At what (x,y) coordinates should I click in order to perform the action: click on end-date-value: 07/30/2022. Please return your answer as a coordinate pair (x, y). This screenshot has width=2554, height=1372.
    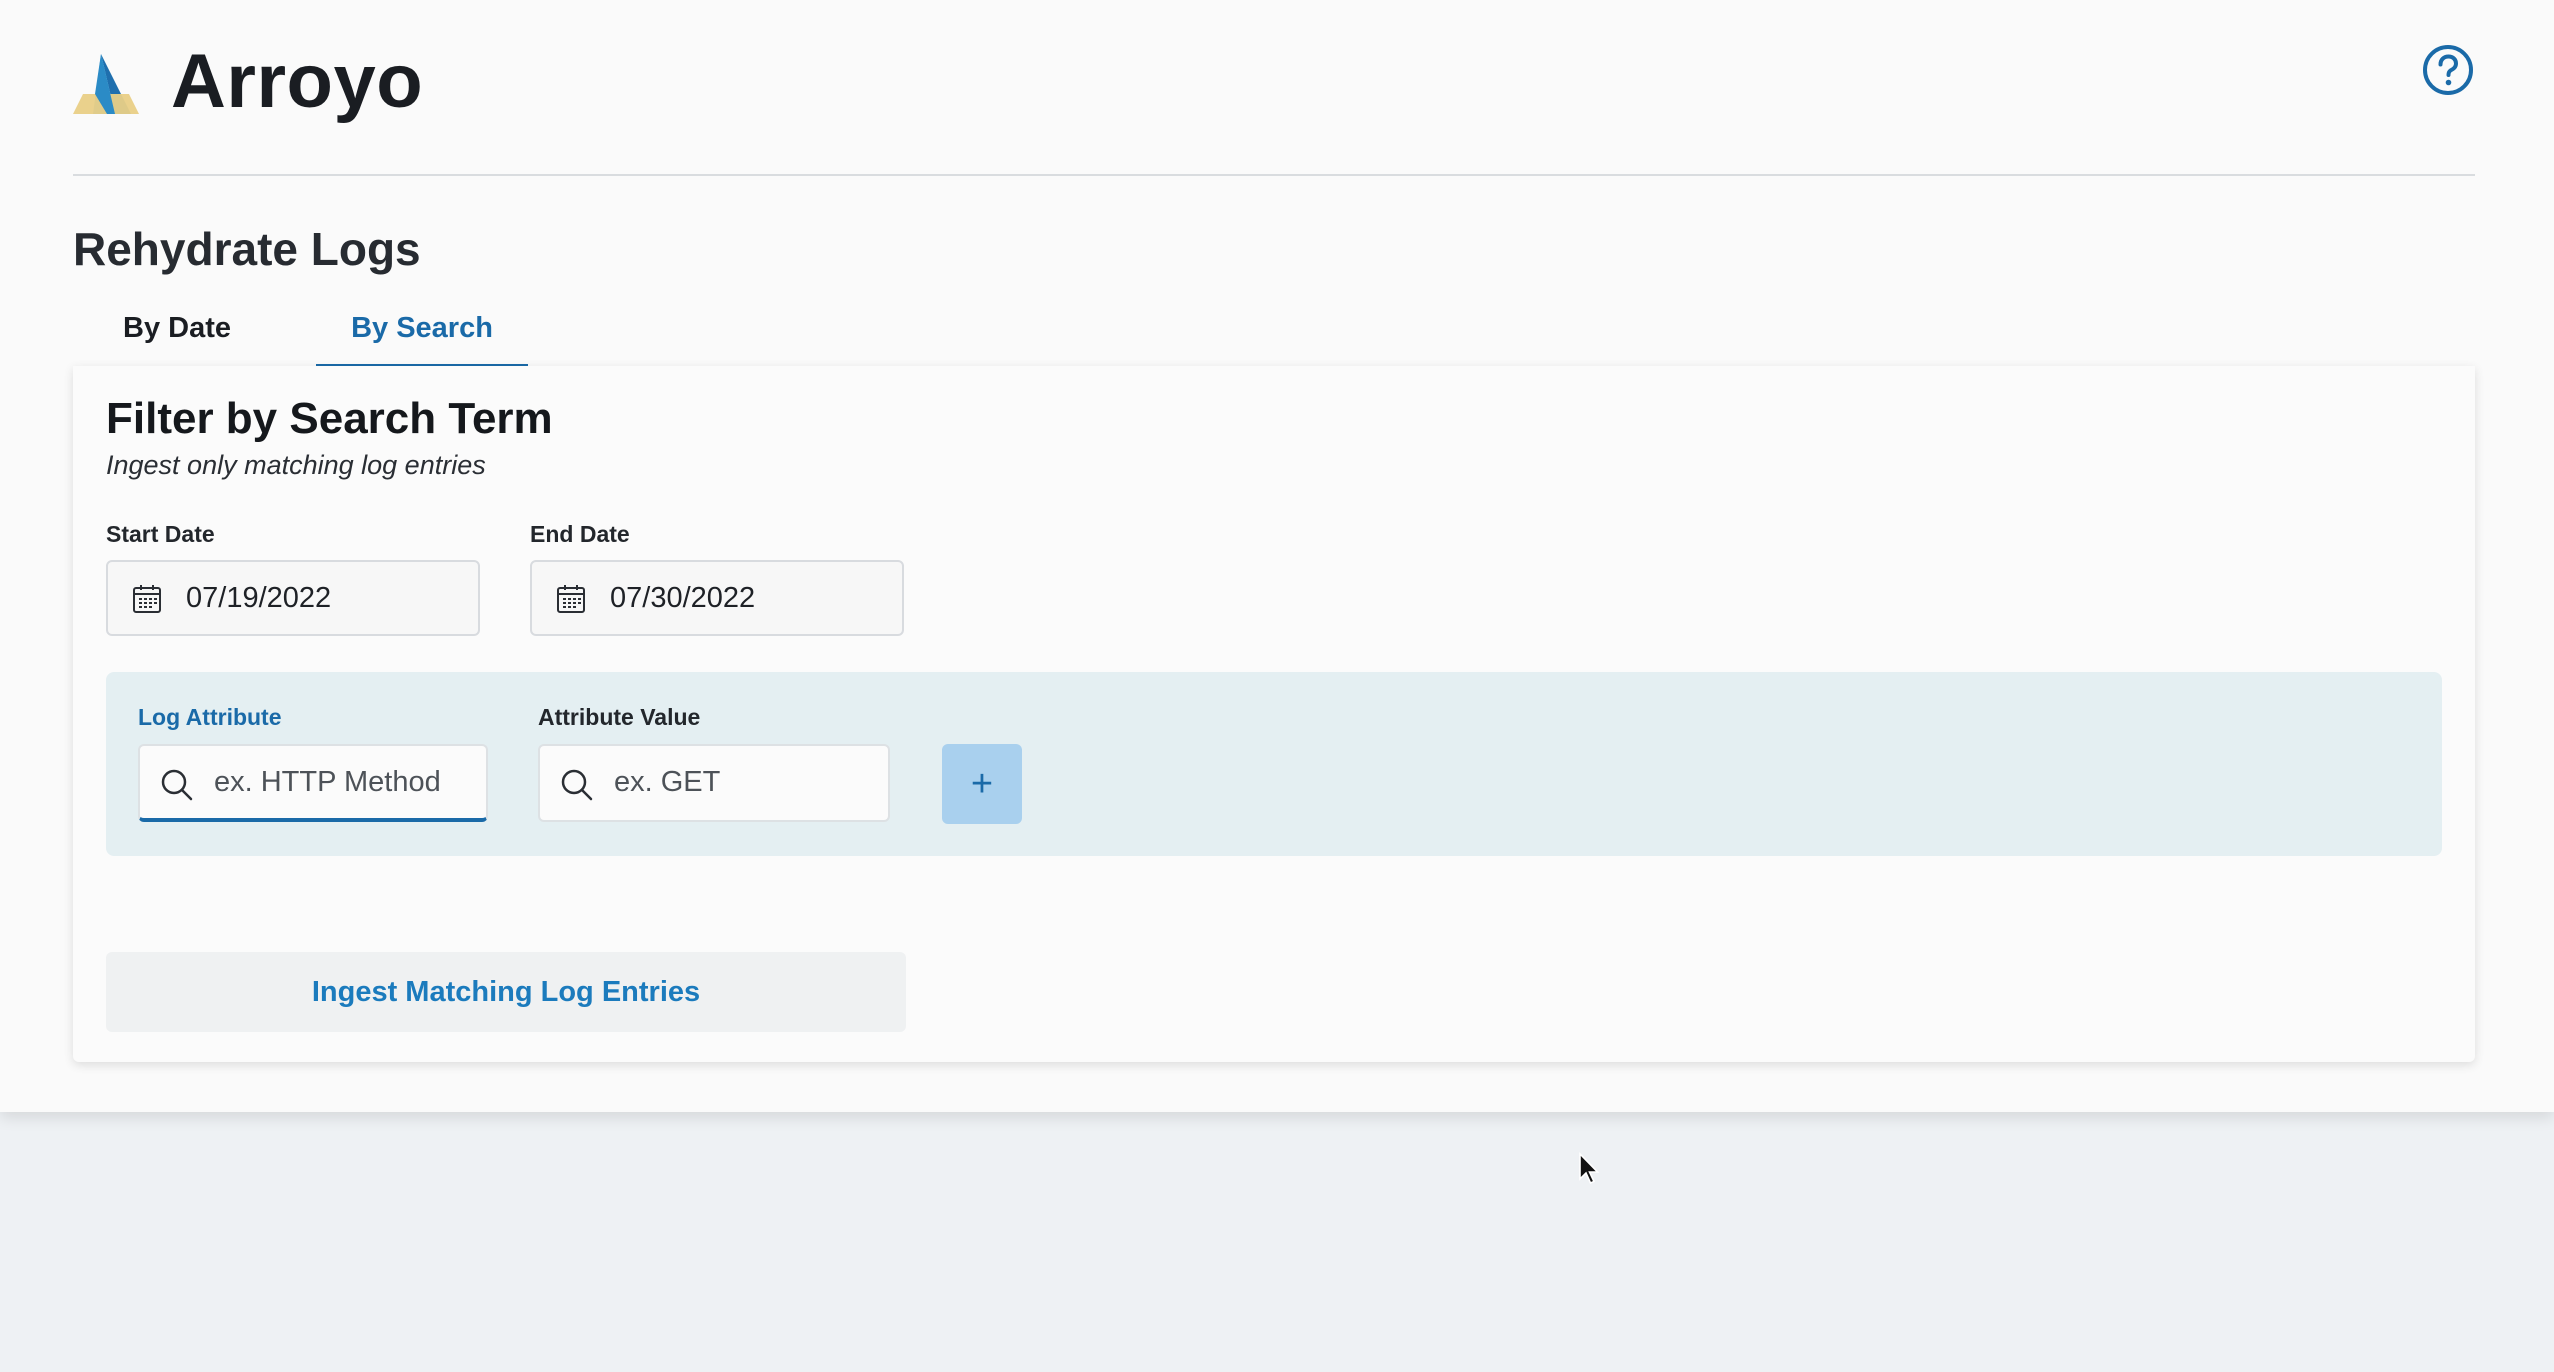
    Looking at the image, I should click on (683, 598).